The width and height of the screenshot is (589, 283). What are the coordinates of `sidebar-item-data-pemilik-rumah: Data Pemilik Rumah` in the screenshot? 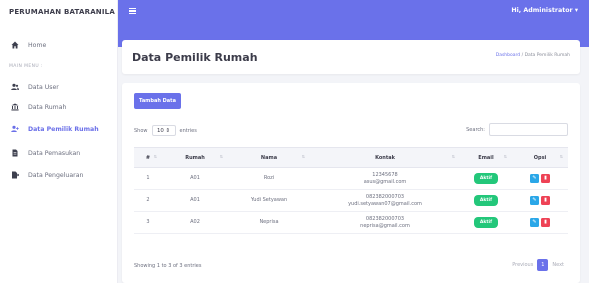 It's located at (59, 129).